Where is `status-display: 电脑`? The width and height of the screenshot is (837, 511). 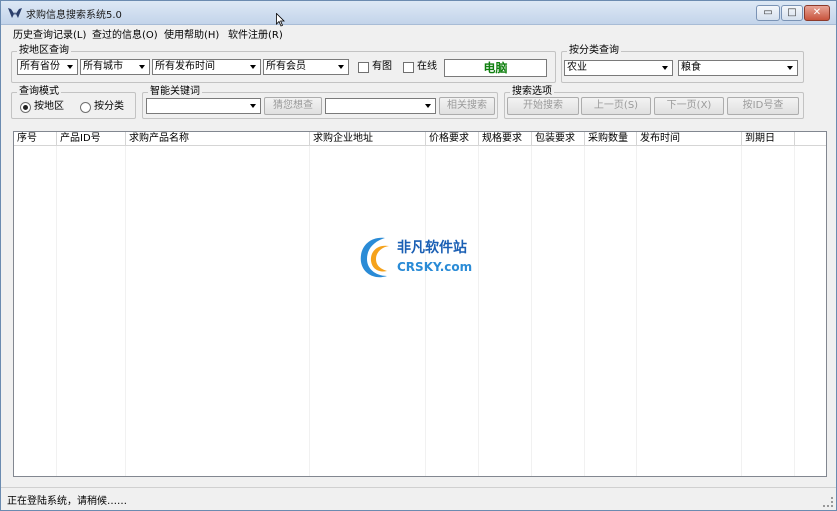 status-display: 电脑 is located at coordinates (495, 68).